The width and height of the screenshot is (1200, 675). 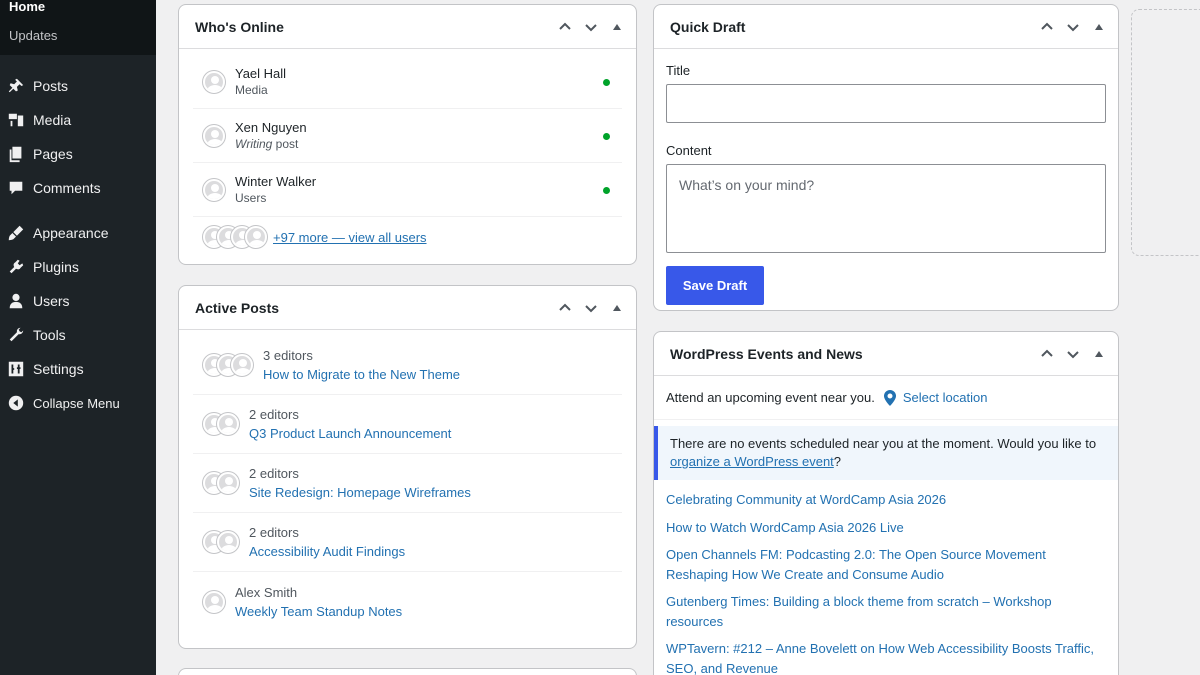 I want to click on widget-title: Who's Online, so click(x=239, y=26).